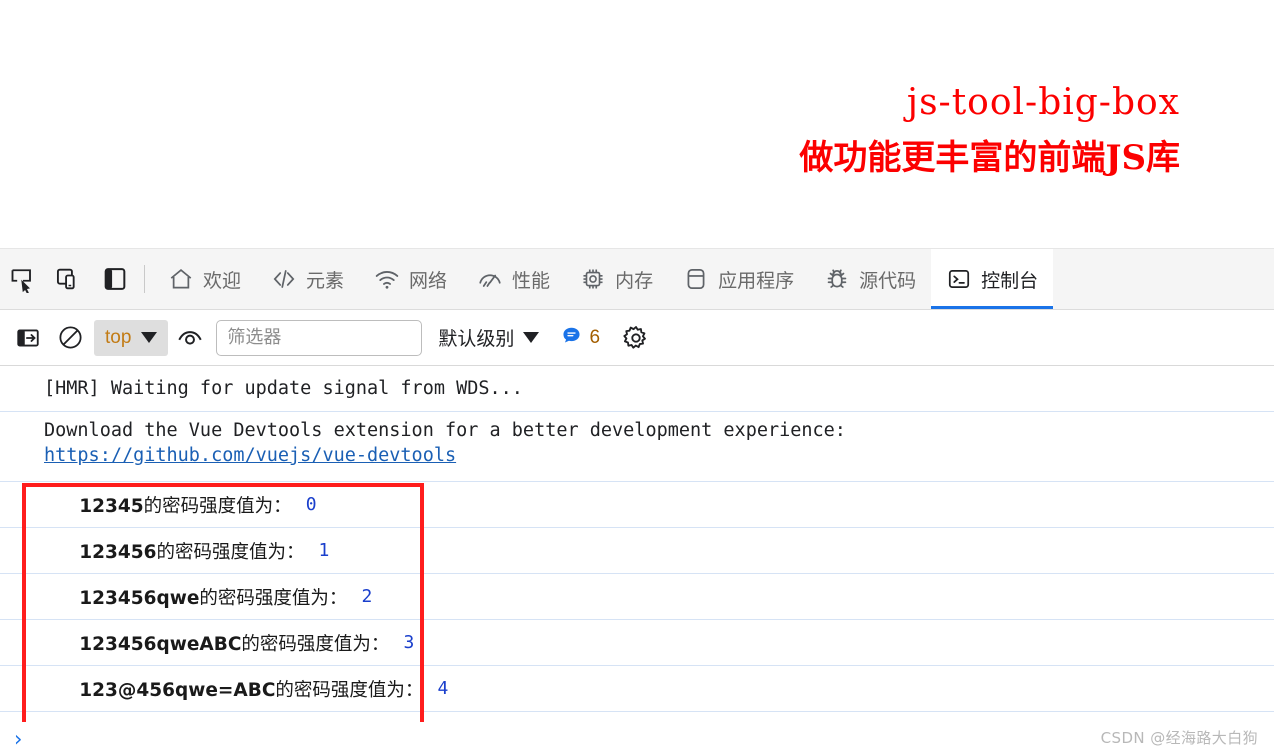 This screenshot has width=1274, height=756. Describe the element at coordinates (118, 337) in the screenshot. I see `execution-context-value: top` at that location.